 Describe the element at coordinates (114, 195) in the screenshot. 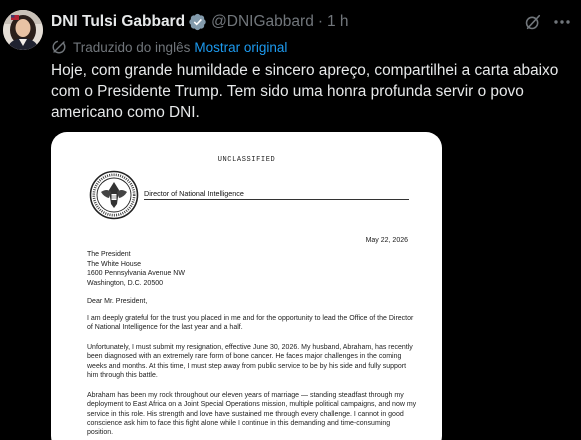

I see `odni-seal-icon` at that location.